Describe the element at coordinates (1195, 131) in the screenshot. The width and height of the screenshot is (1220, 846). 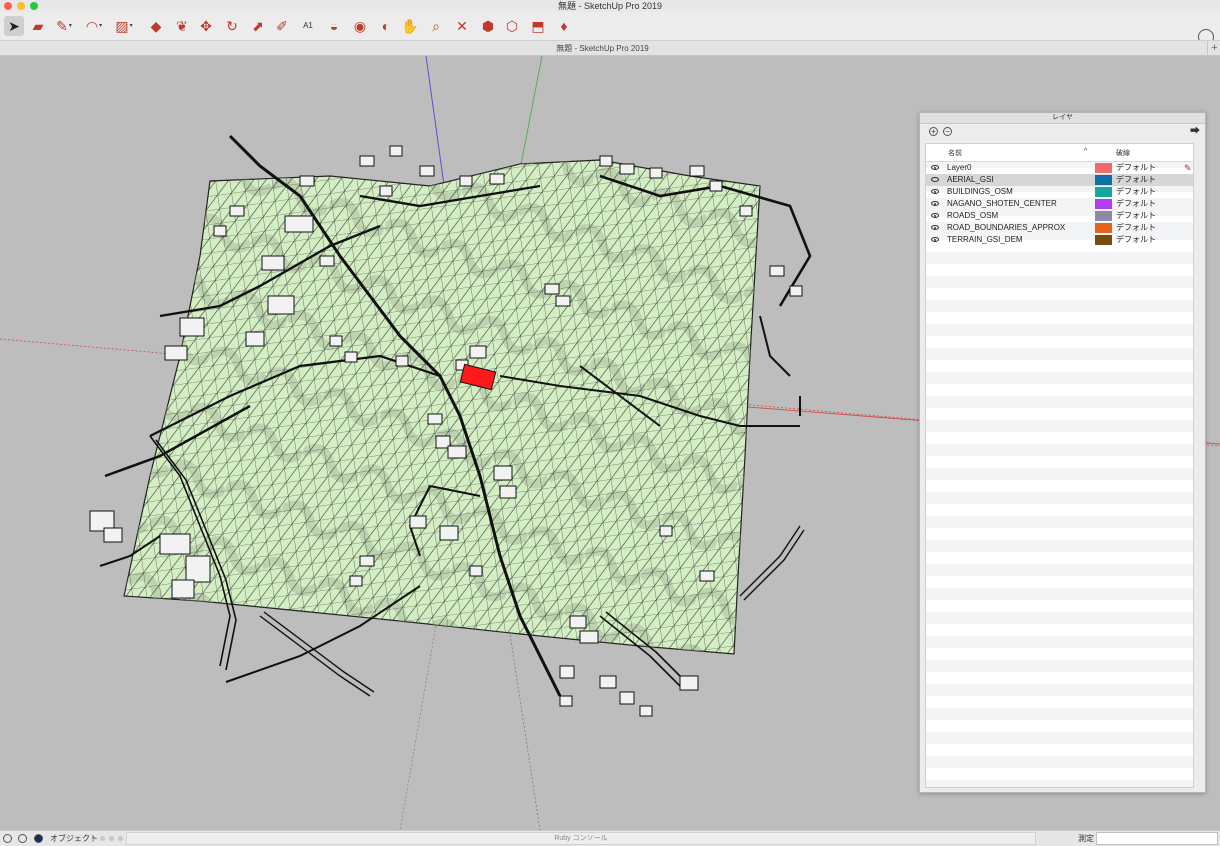
I see `layer-details-icon: ⮕` at that location.